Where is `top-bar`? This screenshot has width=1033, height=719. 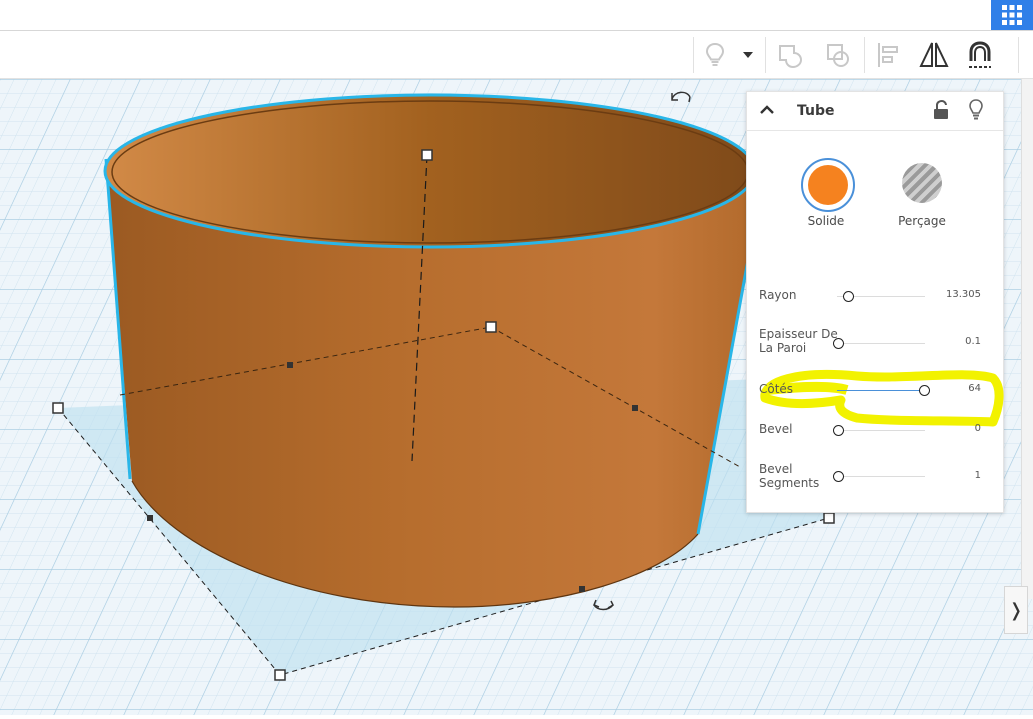
top-bar is located at coordinates (516, 15).